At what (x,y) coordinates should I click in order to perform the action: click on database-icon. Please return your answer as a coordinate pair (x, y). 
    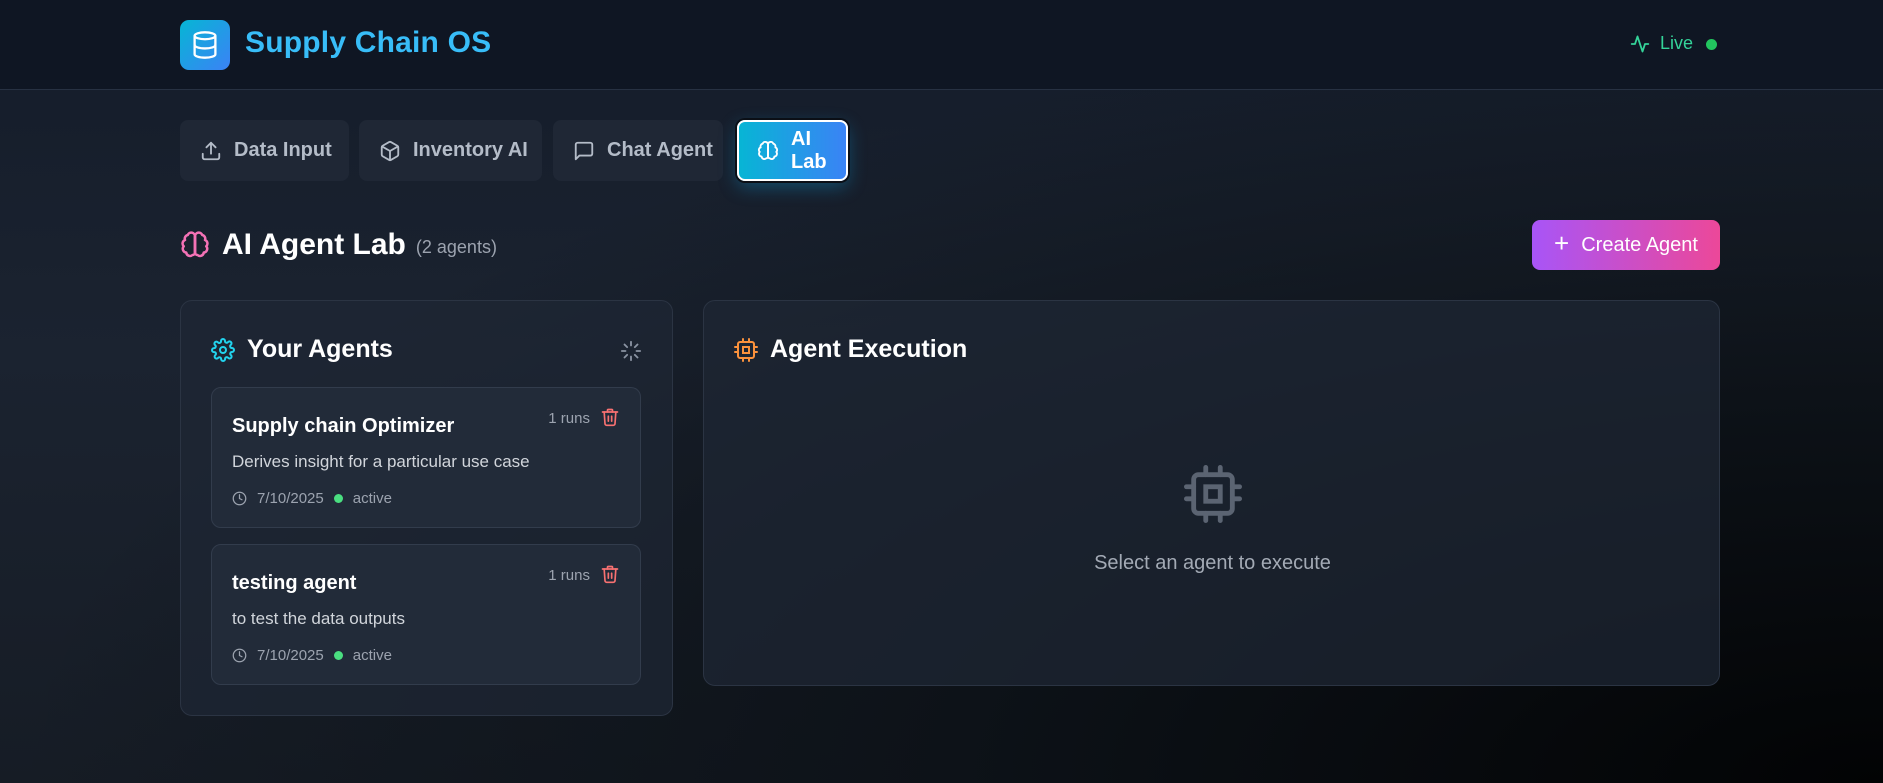
    Looking at the image, I should click on (205, 45).